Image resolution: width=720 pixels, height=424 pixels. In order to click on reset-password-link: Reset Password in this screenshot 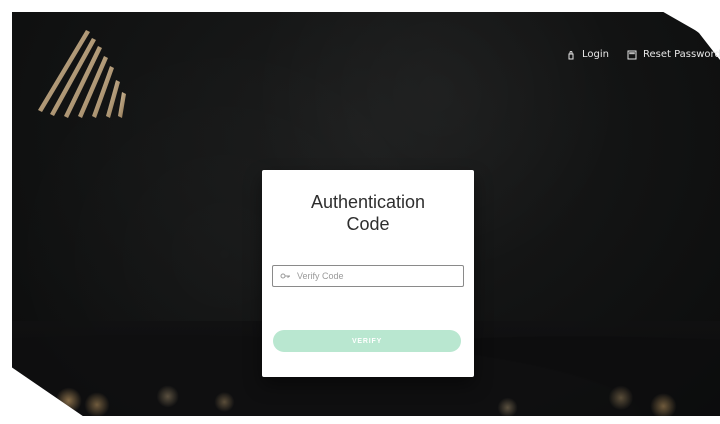, I will do `click(673, 55)`.